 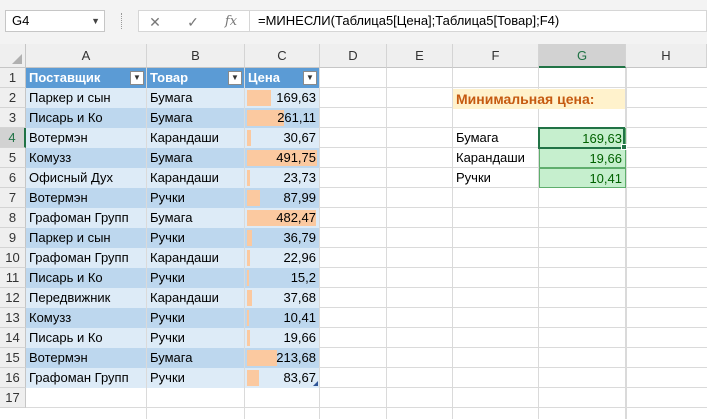 What do you see at coordinates (13, 118) in the screenshot?
I see `row-header-3: 3` at bounding box center [13, 118].